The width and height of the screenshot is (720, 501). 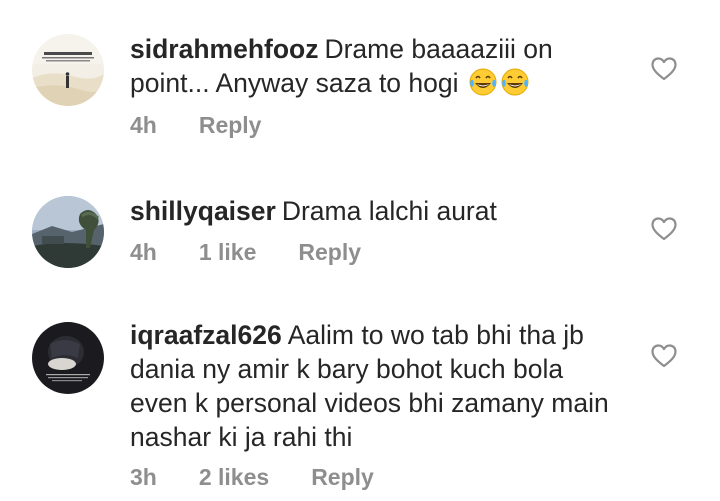 What do you see at coordinates (228, 252) in the screenshot?
I see `likes-count: 1 like` at bounding box center [228, 252].